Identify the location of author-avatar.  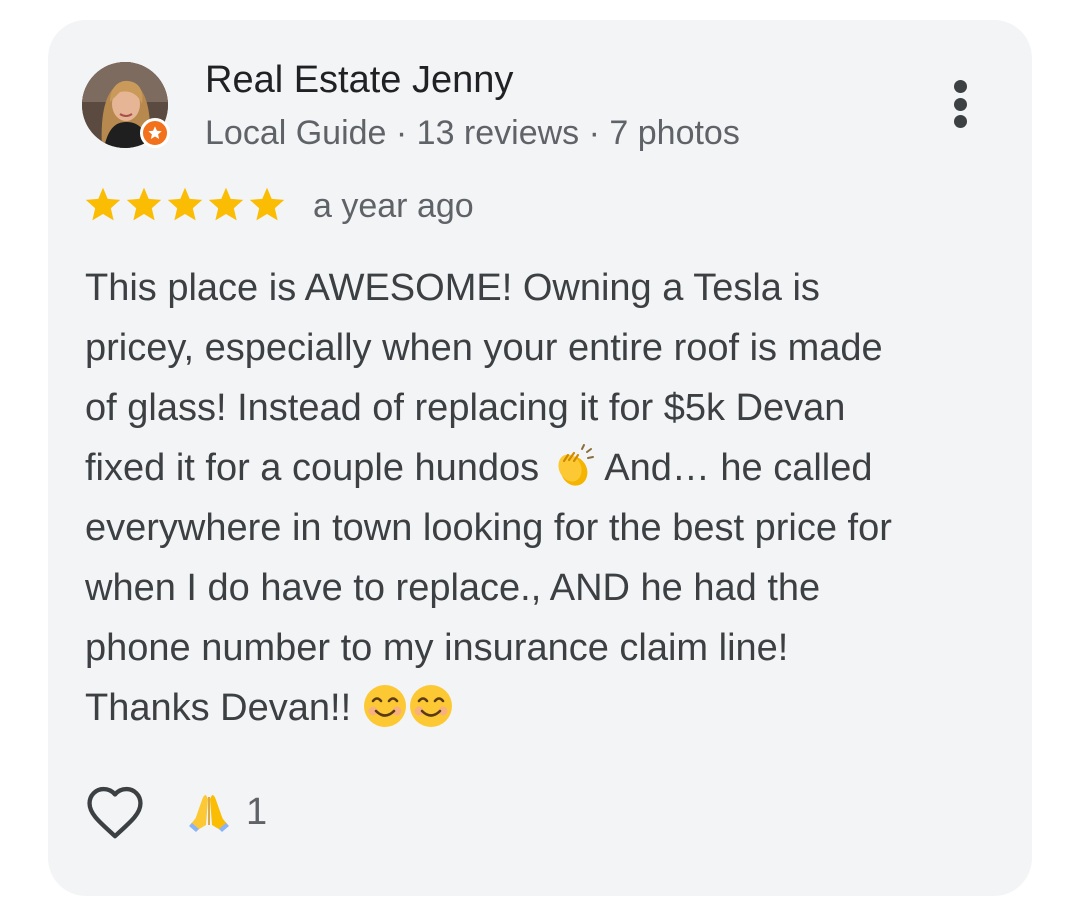
(126, 106).